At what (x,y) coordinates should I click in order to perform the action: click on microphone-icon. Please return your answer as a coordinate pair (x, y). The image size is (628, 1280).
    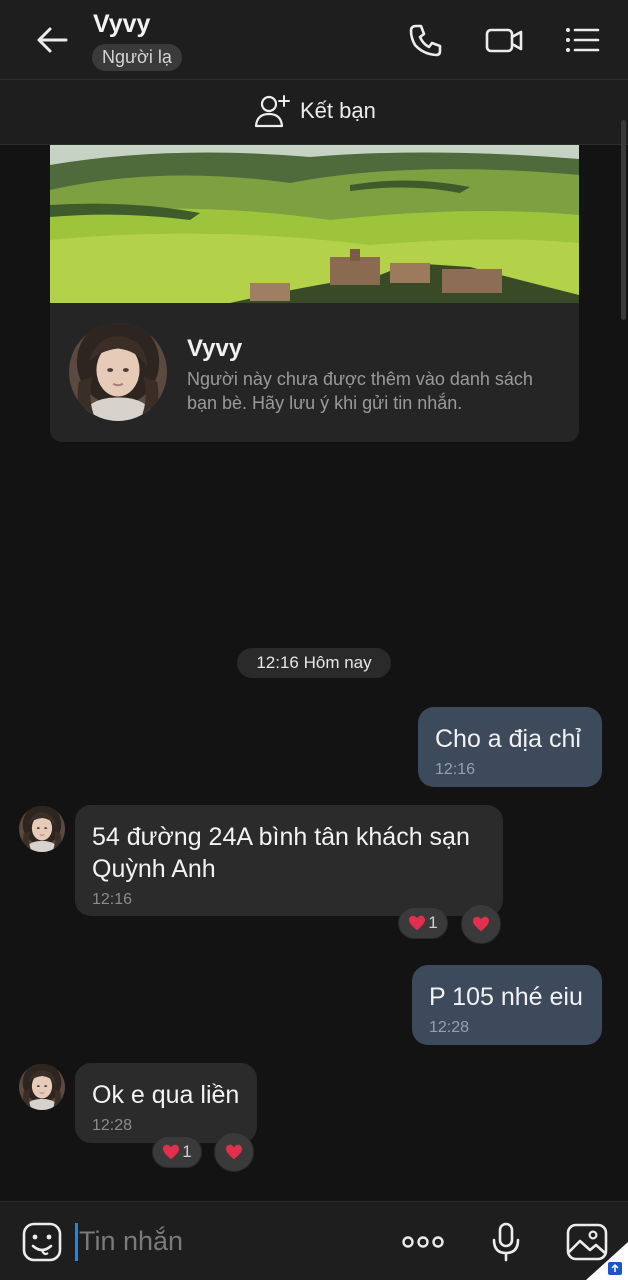
    Looking at the image, I should click on (506, 1242).